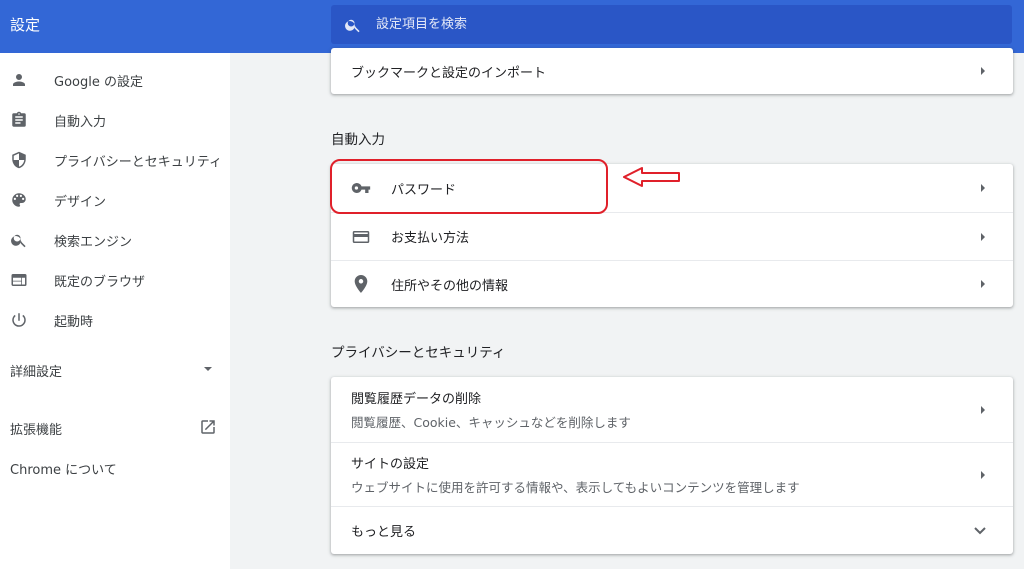  I want to click on sidebar-item-label: プライバシーとセキュリティ, so click(138, 162).